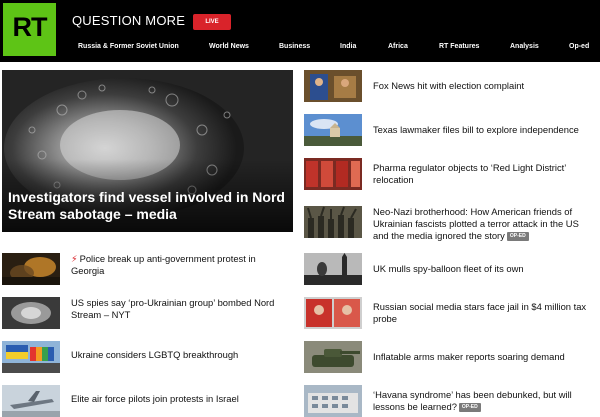 This screenshot has width=600, height=417. I want to click on rally-crowd-image, so click(333, 222).